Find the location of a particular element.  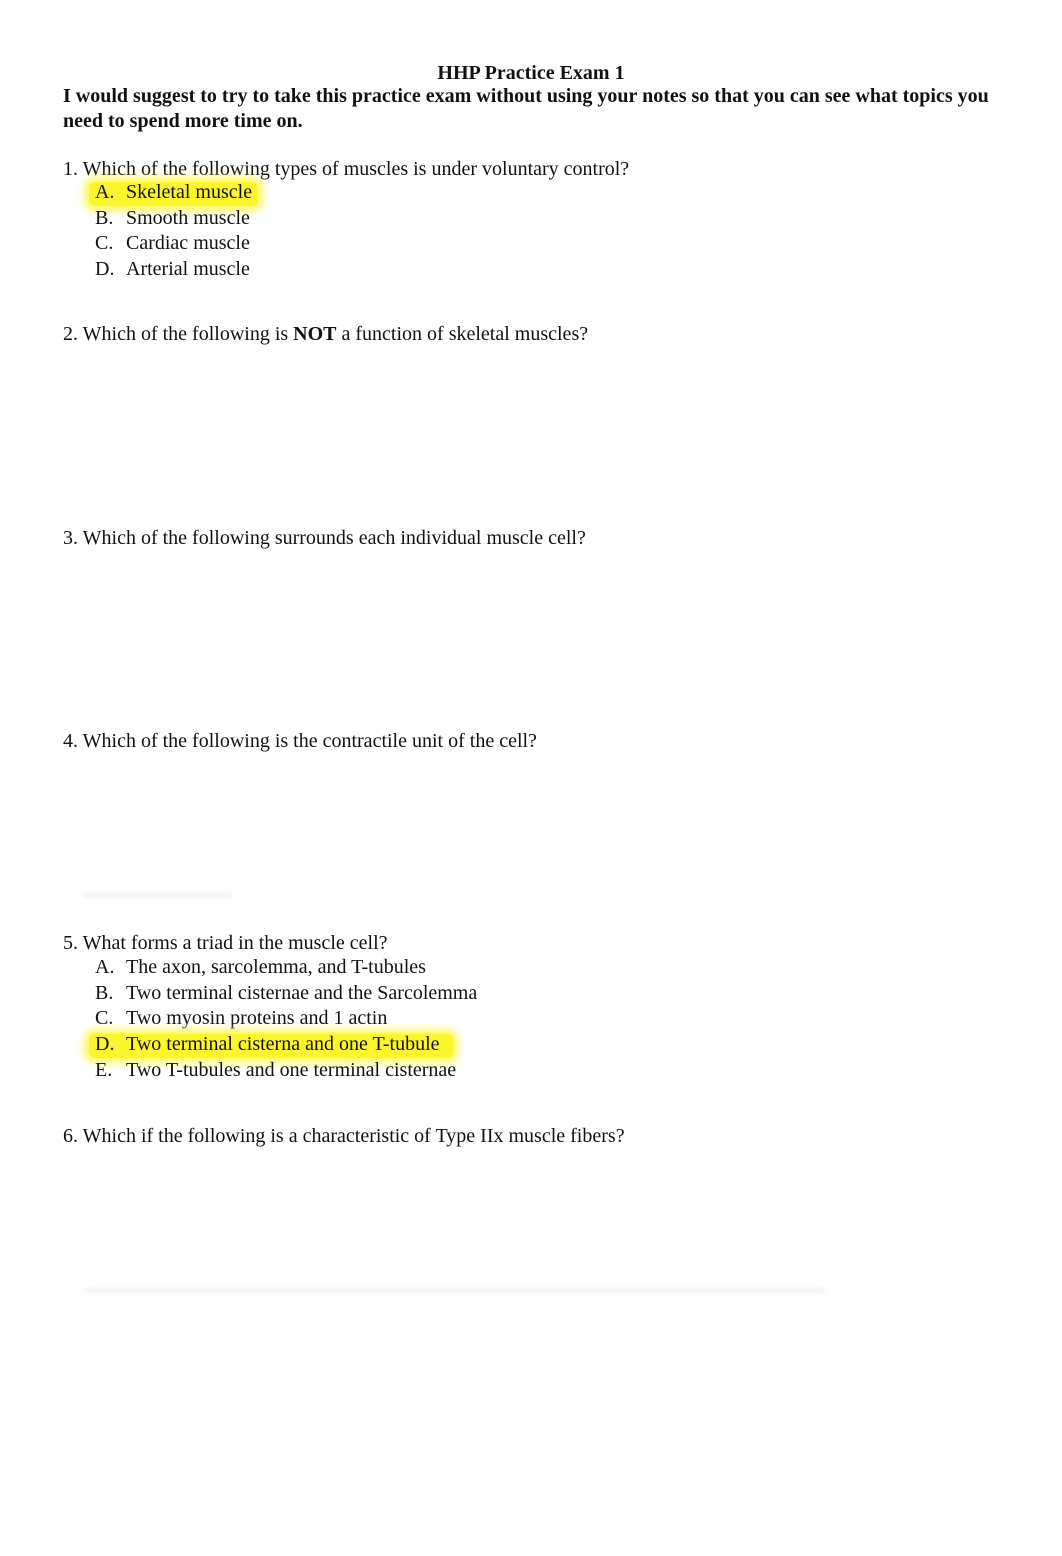

option-a-highlighted: A. Skeletal muscle is located at coordinates (173, 193).